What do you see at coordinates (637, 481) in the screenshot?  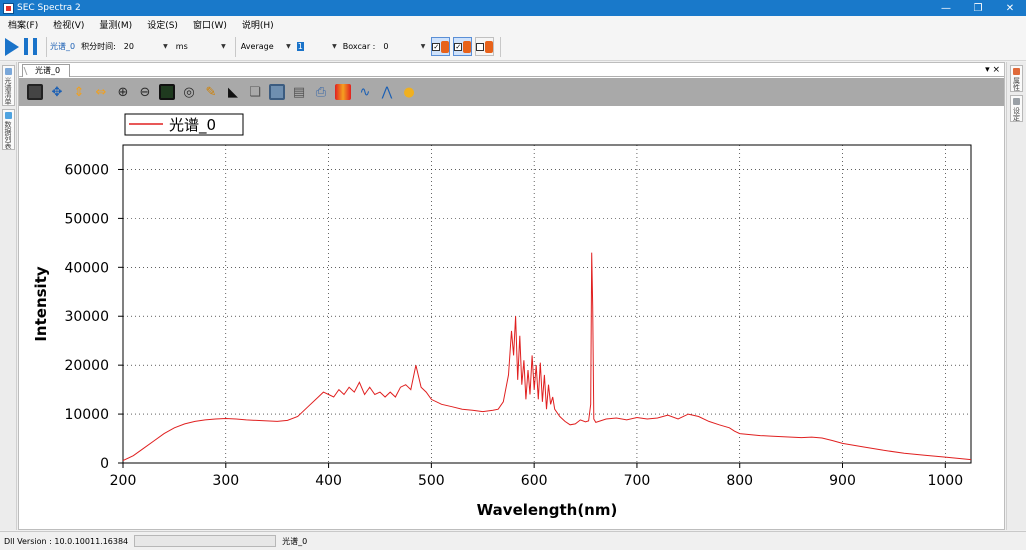 I see `x-tick-label: 700` at bounding box center [637, 481].